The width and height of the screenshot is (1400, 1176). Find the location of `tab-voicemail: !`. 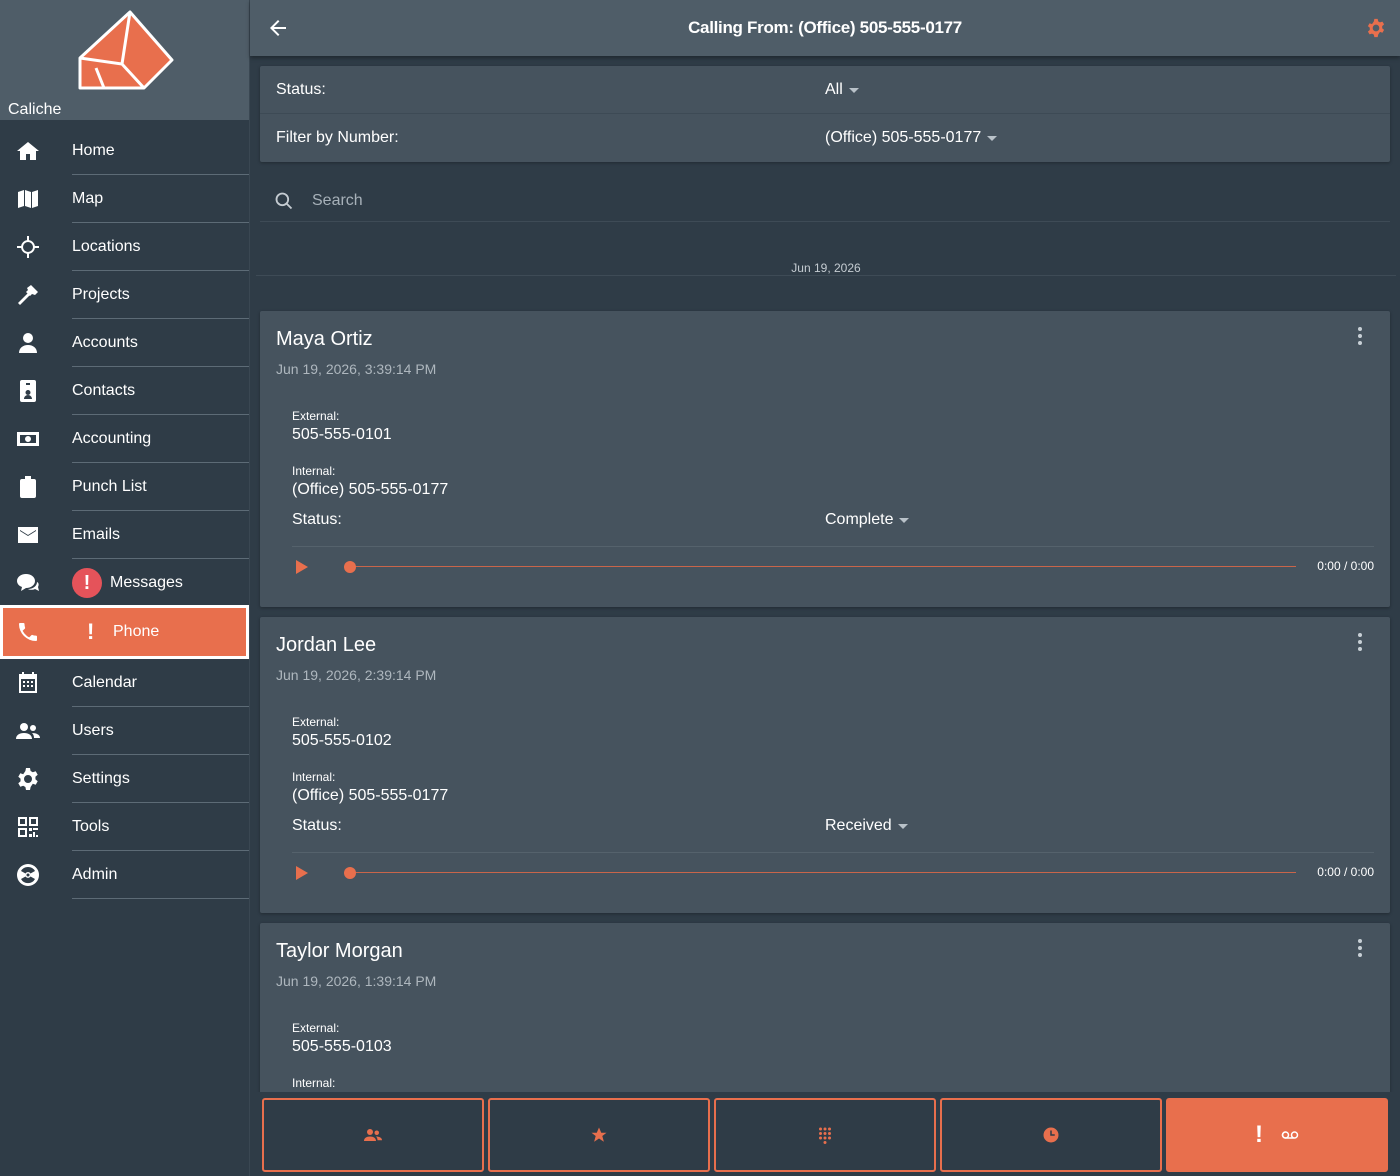

tab-voicemail: ! is located at coordinates (1277, 1135).